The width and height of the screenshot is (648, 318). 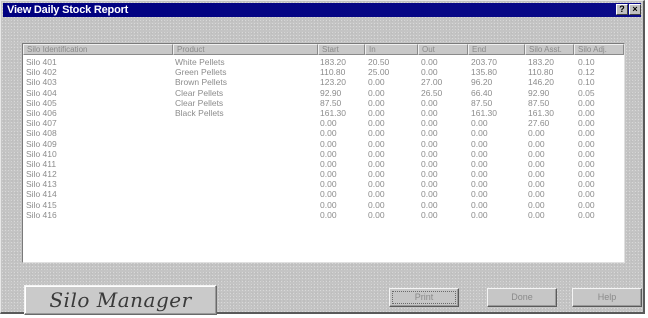 What do you see at coordinates (120, 300) in the screenshot?
I see `silo-manager-logo: Silo Manager` at bounding box center [120, 300].